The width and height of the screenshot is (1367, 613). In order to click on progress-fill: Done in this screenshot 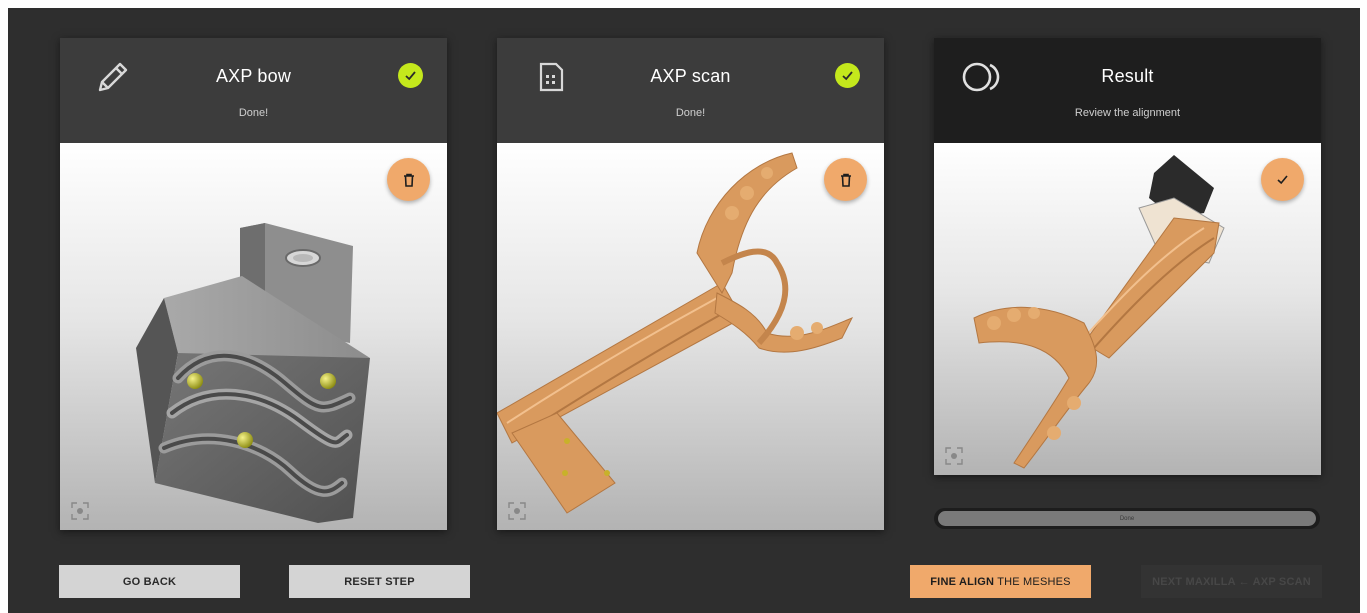, I will do `click(1127, 518)`.